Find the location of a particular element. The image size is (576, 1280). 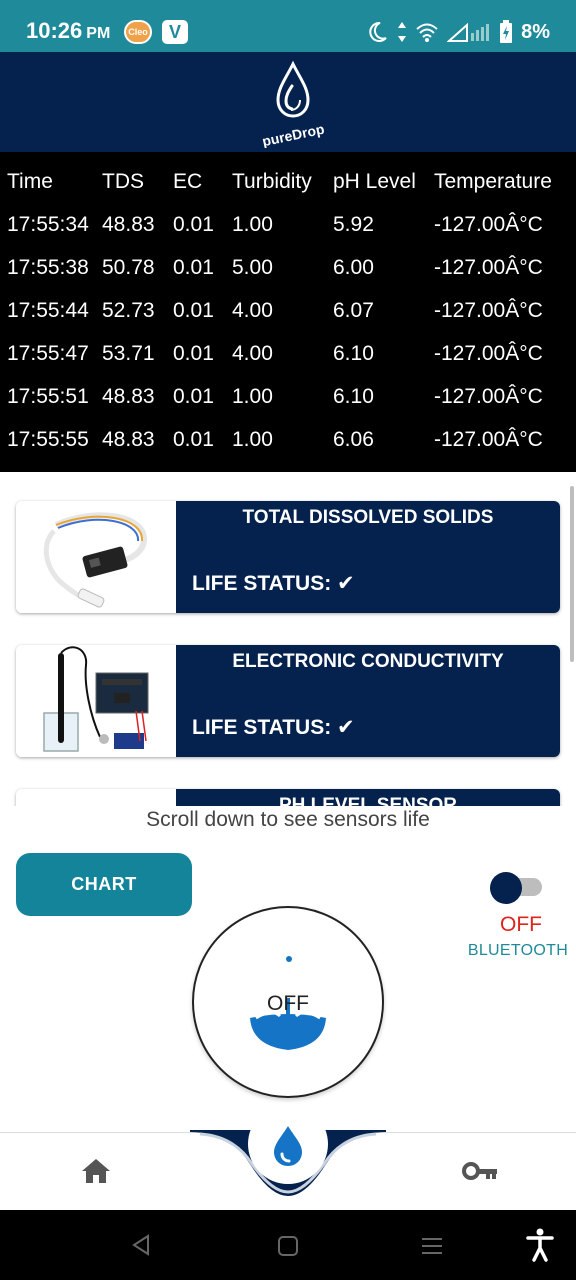

tds-sensor-image is located at coordinates (96, 557).